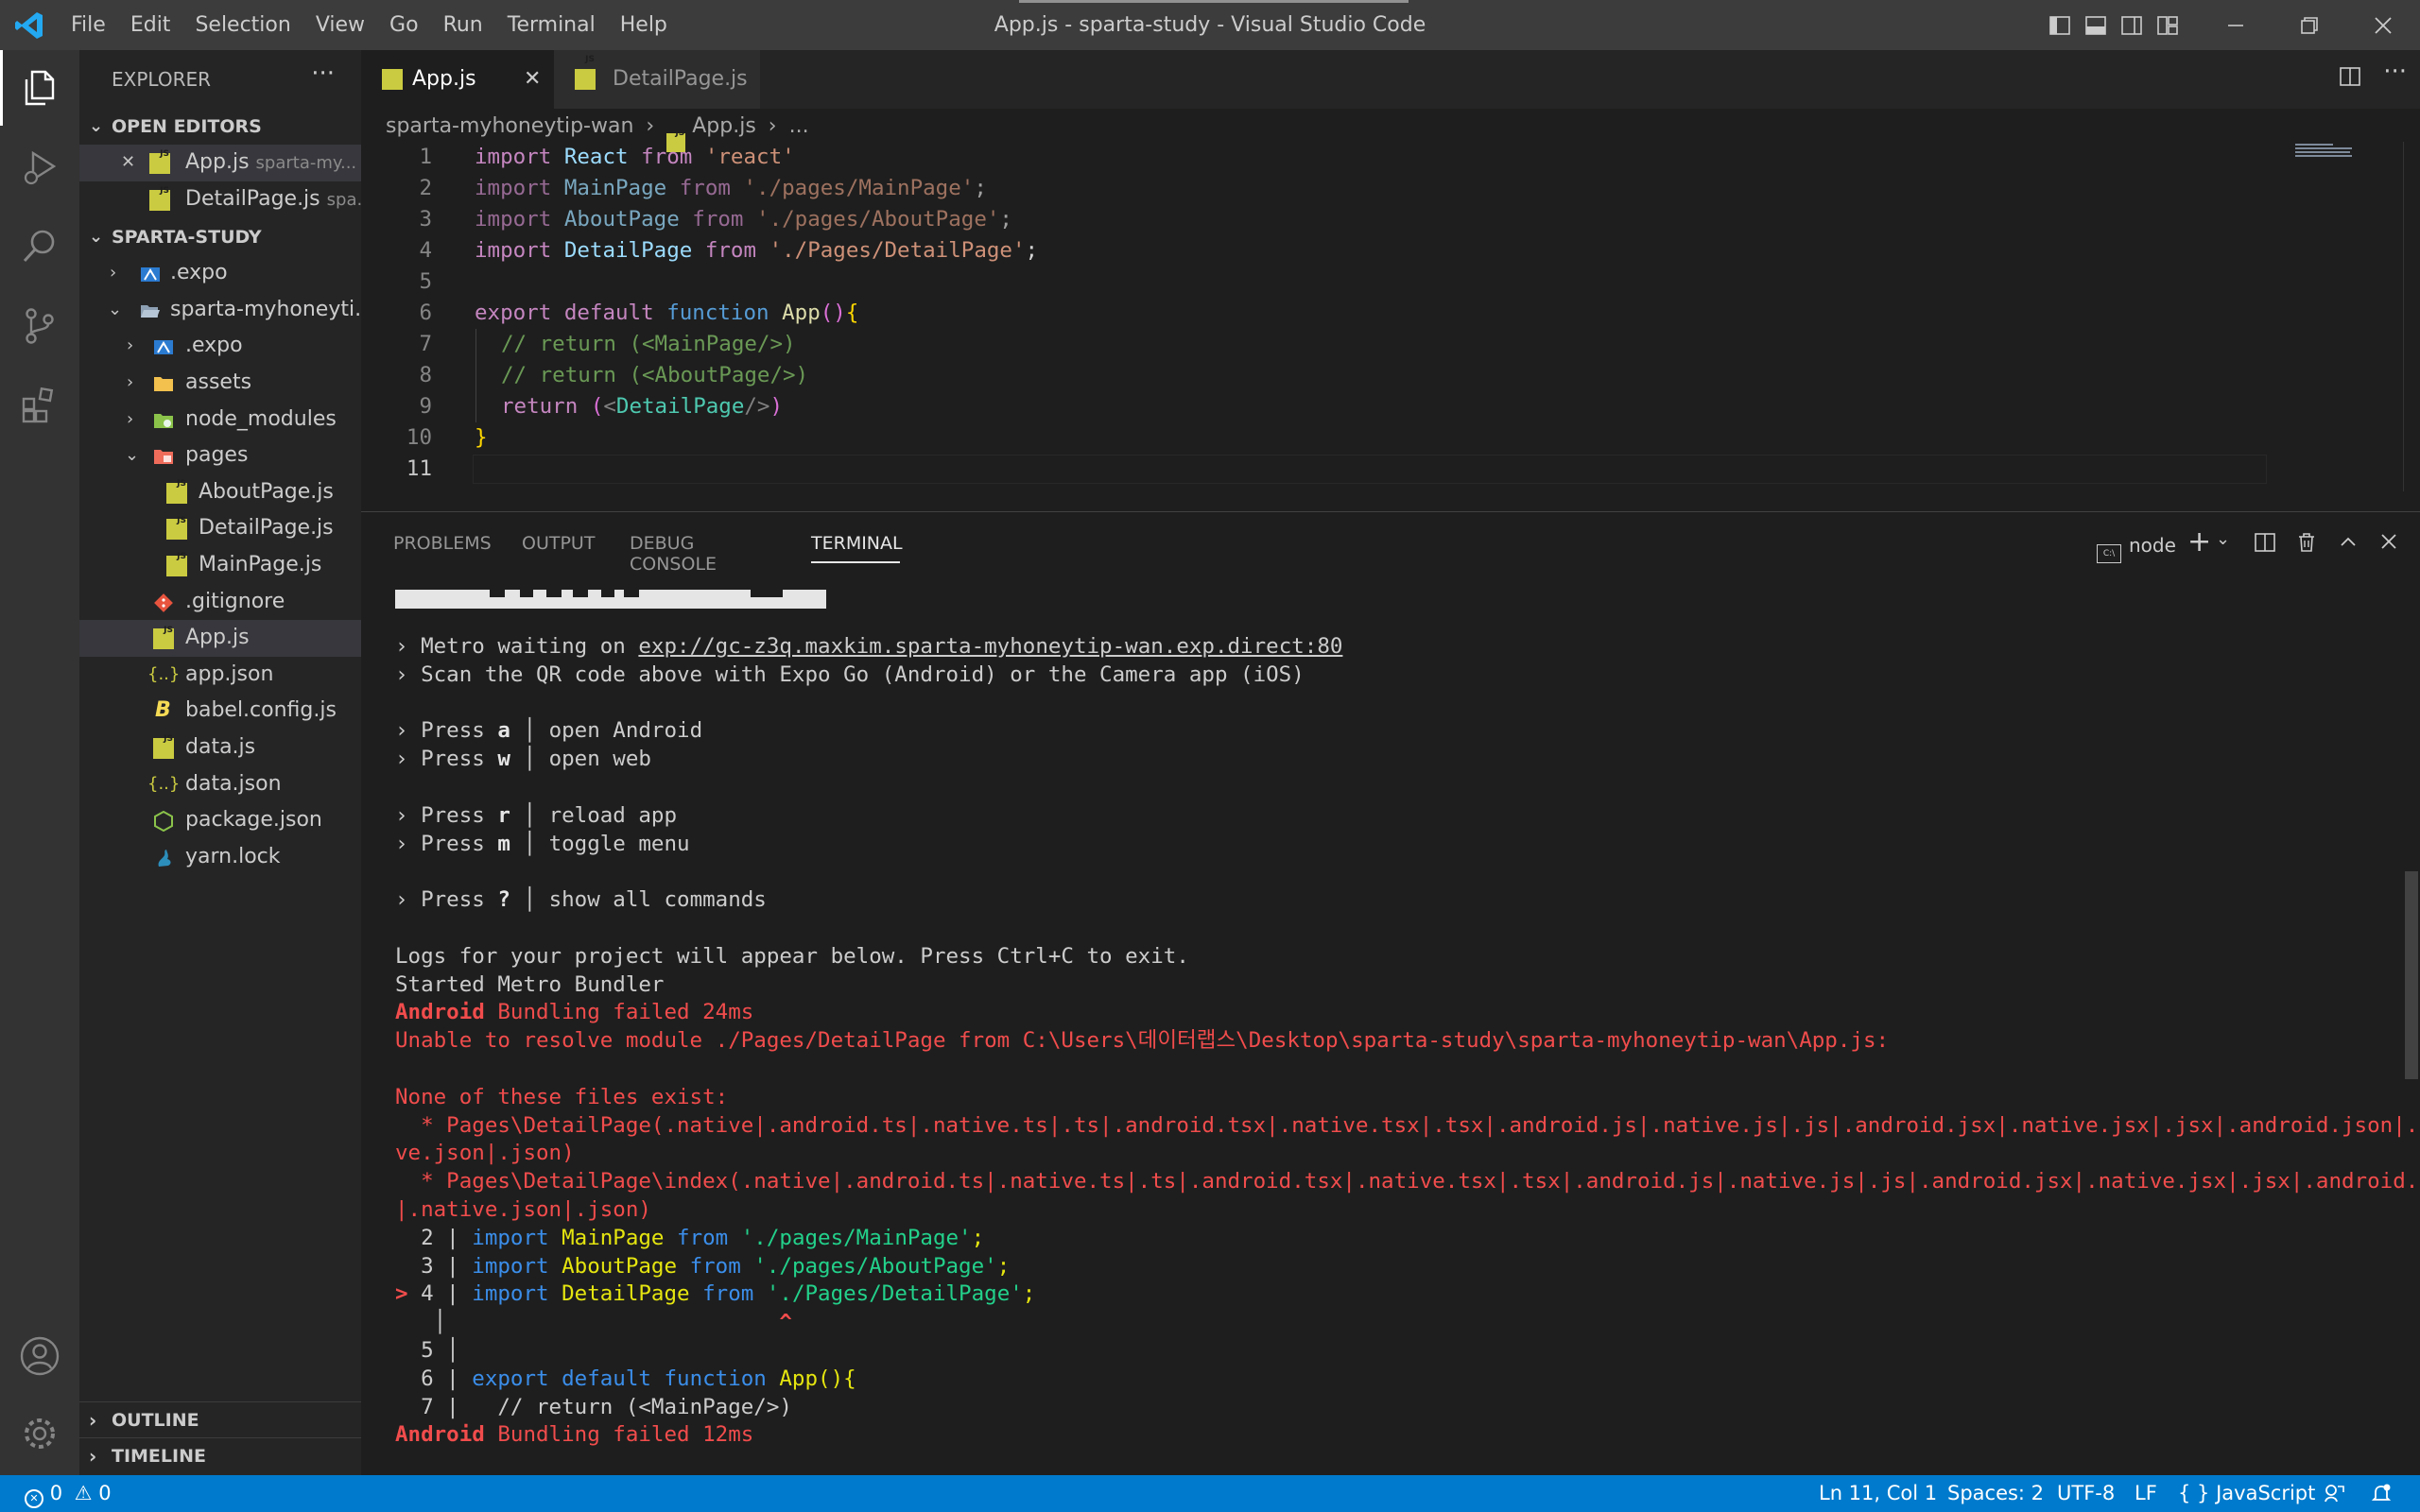 This screenshot has width=2420, height=1512. Describe the element at coordinates (2334, 1493) in the screenshot. I see `feedback-icon` at that location.